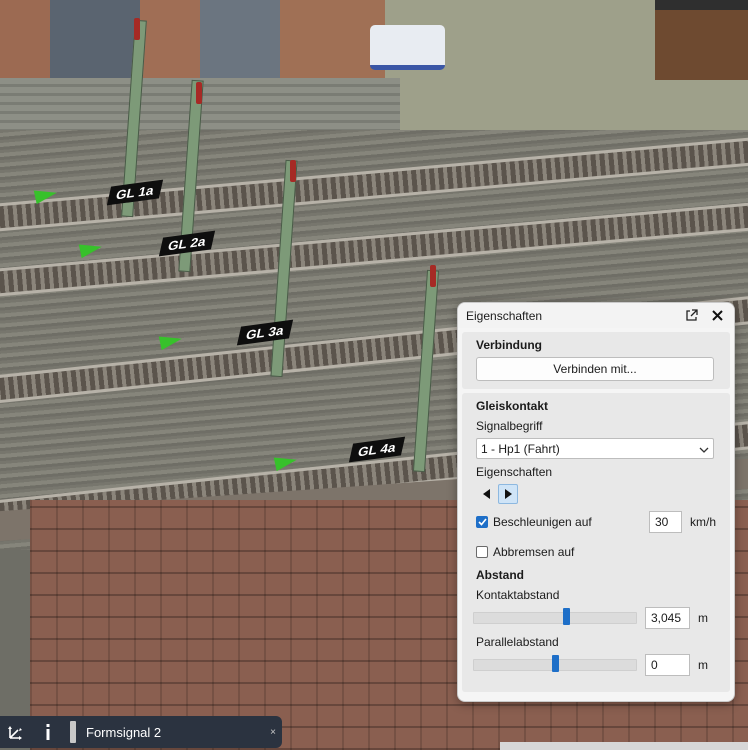  Describe the element at coordinates (518, 595) in the screenshot. I see `contact-distance-label: Kontaktabstand` at that location.